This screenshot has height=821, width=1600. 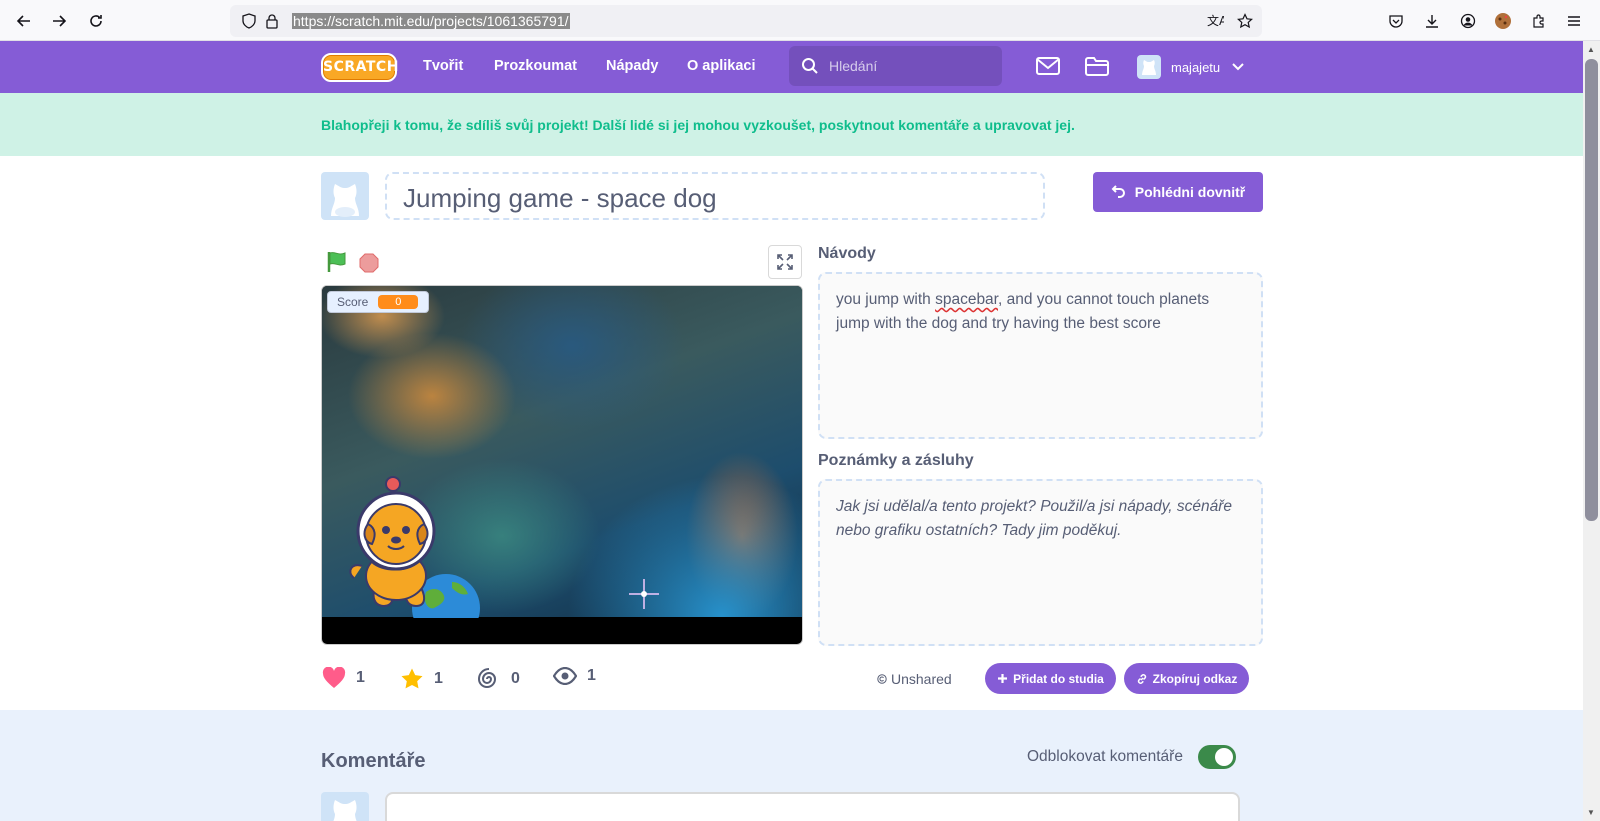 I want to click on scroll-thumb, so click(x=1591, y=290).